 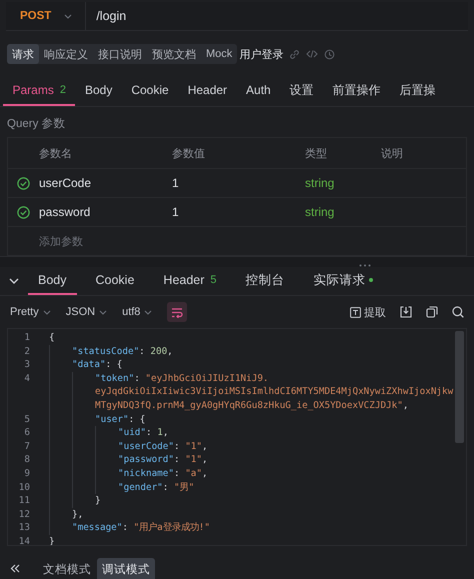 I want to click on code-line: "user": {, so click(x=120, y=419).